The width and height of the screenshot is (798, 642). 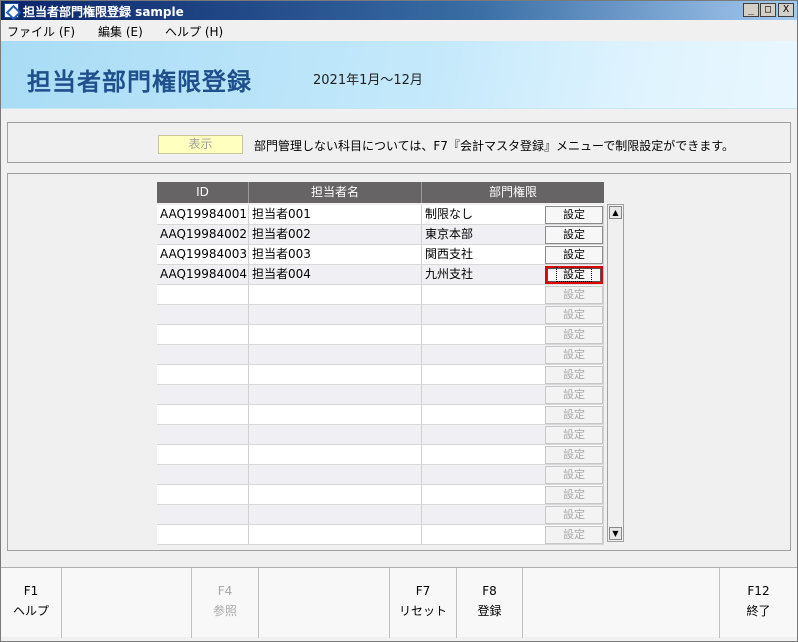 I want to click on menu-file: ファイル (F), so click(x=41, y=31).